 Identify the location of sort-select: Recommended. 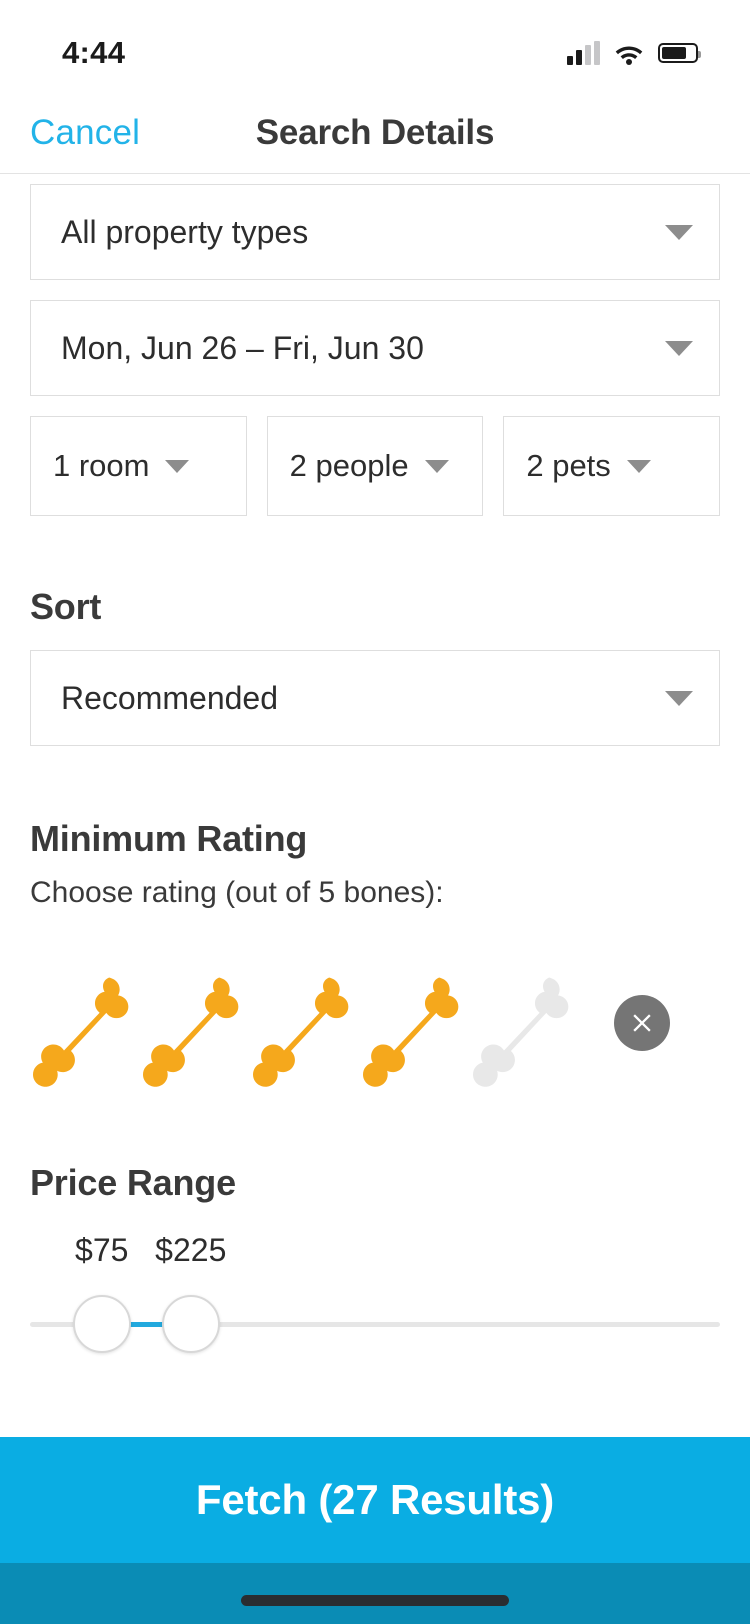
(375, 698).